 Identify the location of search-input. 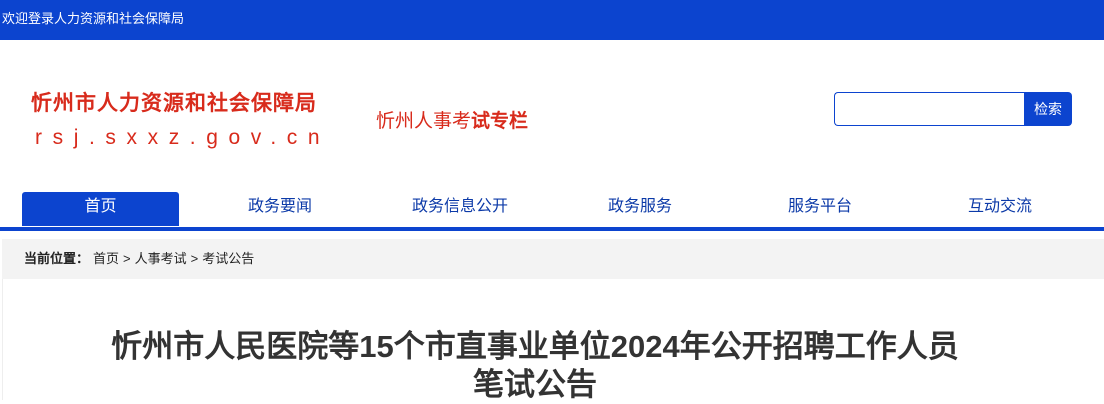
(930, 109).